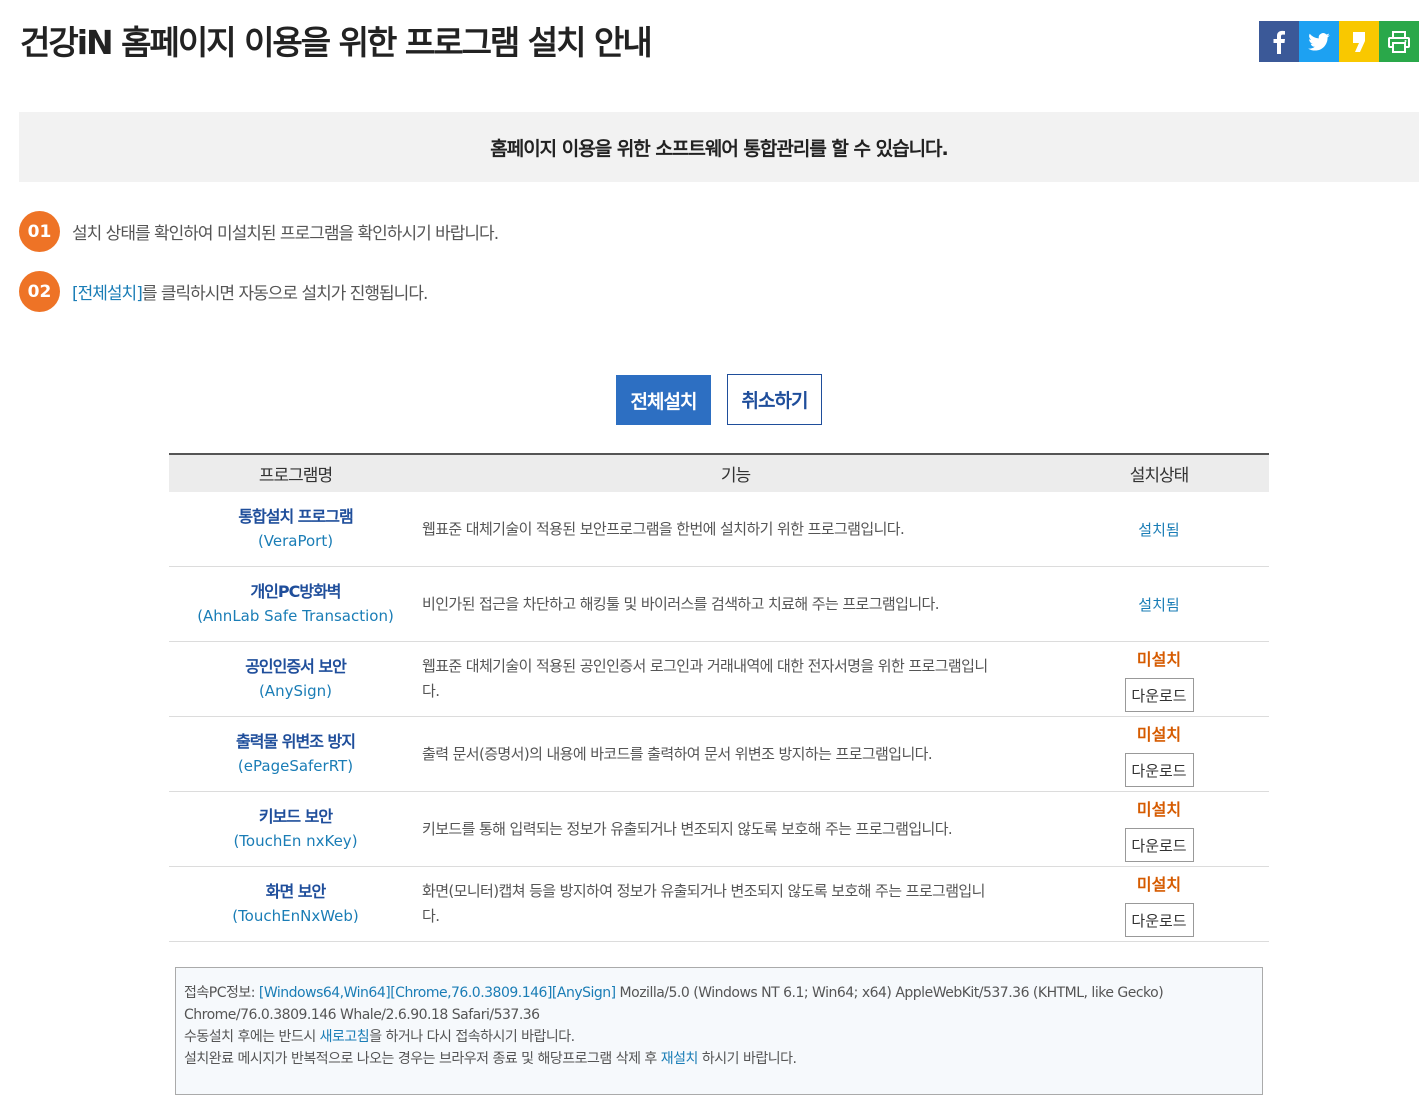 The image size is (1426, 1113). Describe the element at coordinates (295, 891) in the screenshot. I see `program-name: 화면 보안` at that location.